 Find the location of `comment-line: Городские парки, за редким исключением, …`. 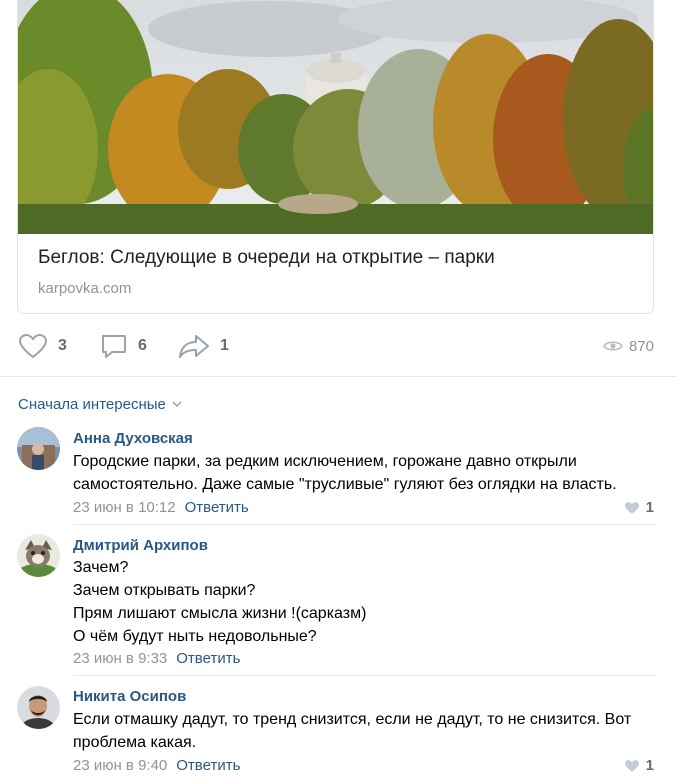

comment-line: Городские парки, за редким исключением, … is located at coordinates (325, 461).